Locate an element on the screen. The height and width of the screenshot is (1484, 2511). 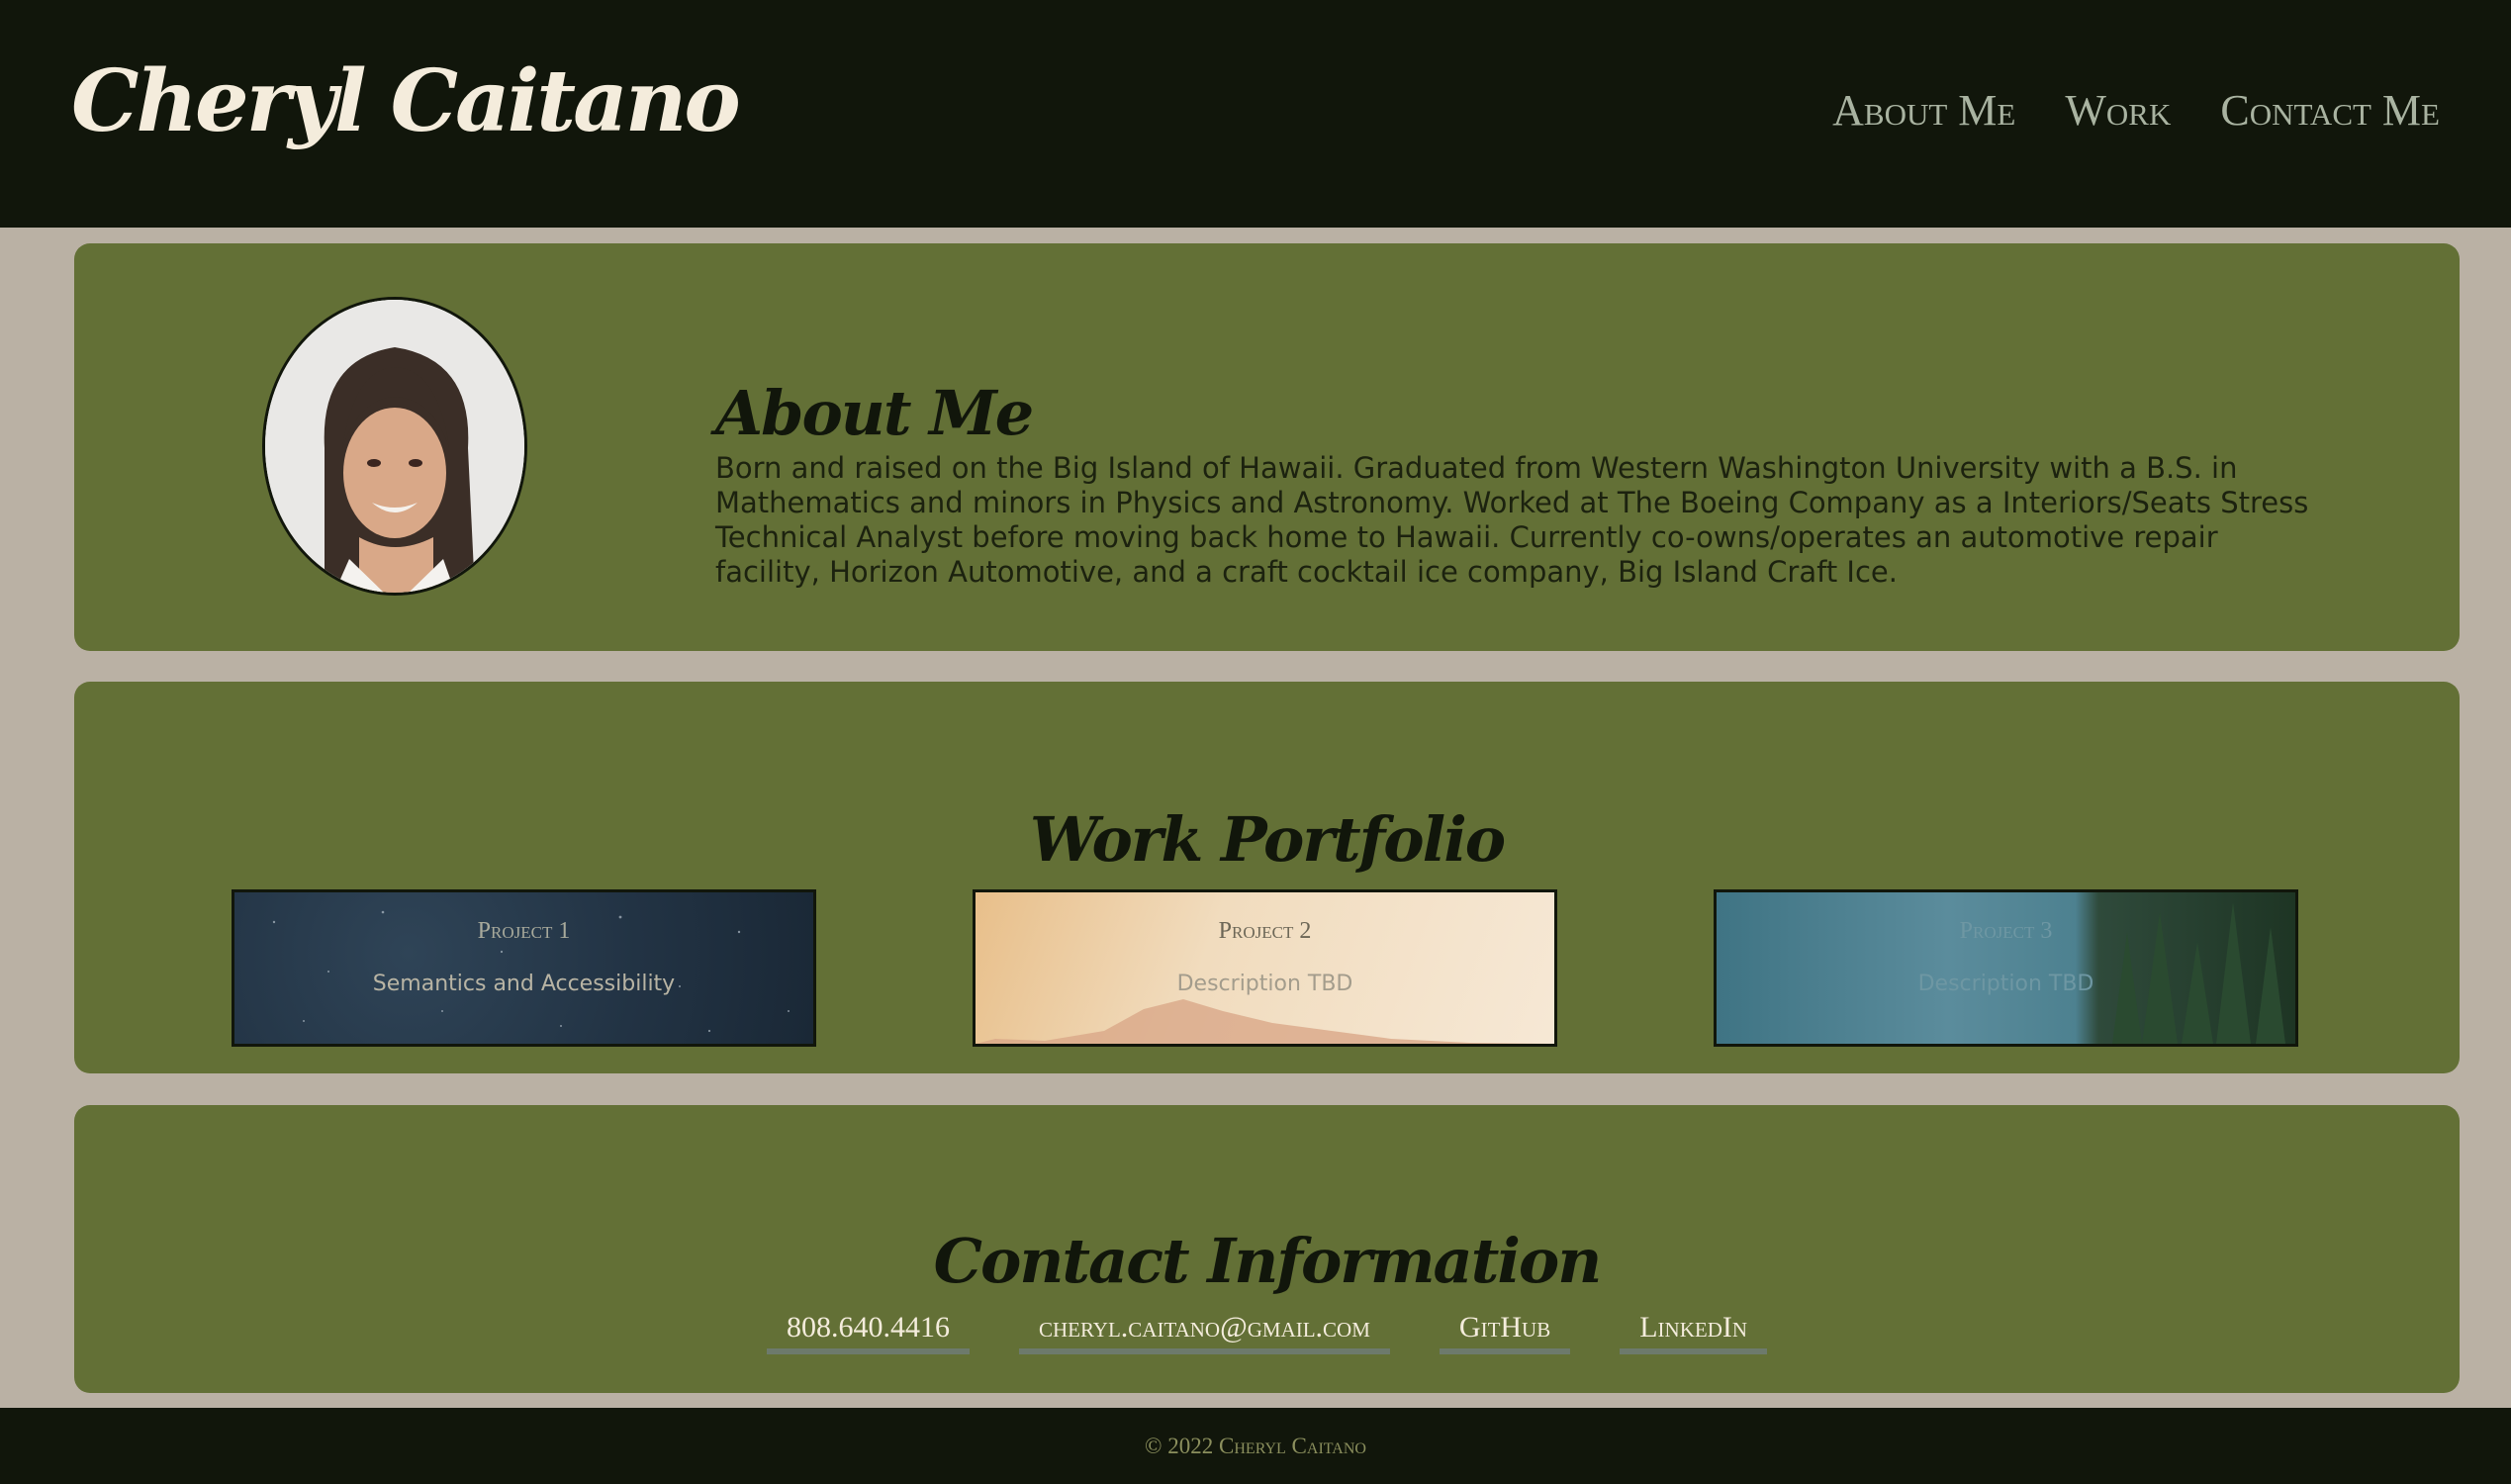
forest-image is located at coordinates (2198, 973).